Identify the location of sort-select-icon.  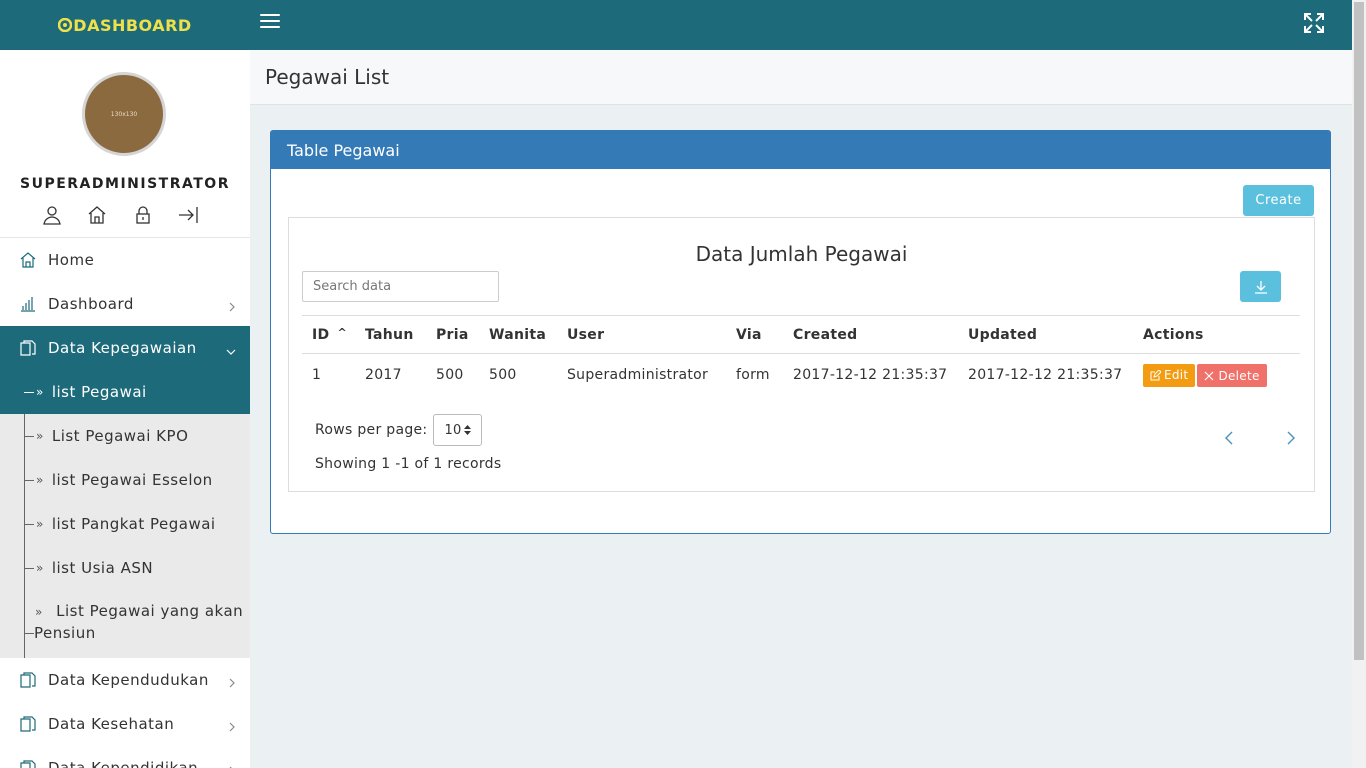
(467, 430).